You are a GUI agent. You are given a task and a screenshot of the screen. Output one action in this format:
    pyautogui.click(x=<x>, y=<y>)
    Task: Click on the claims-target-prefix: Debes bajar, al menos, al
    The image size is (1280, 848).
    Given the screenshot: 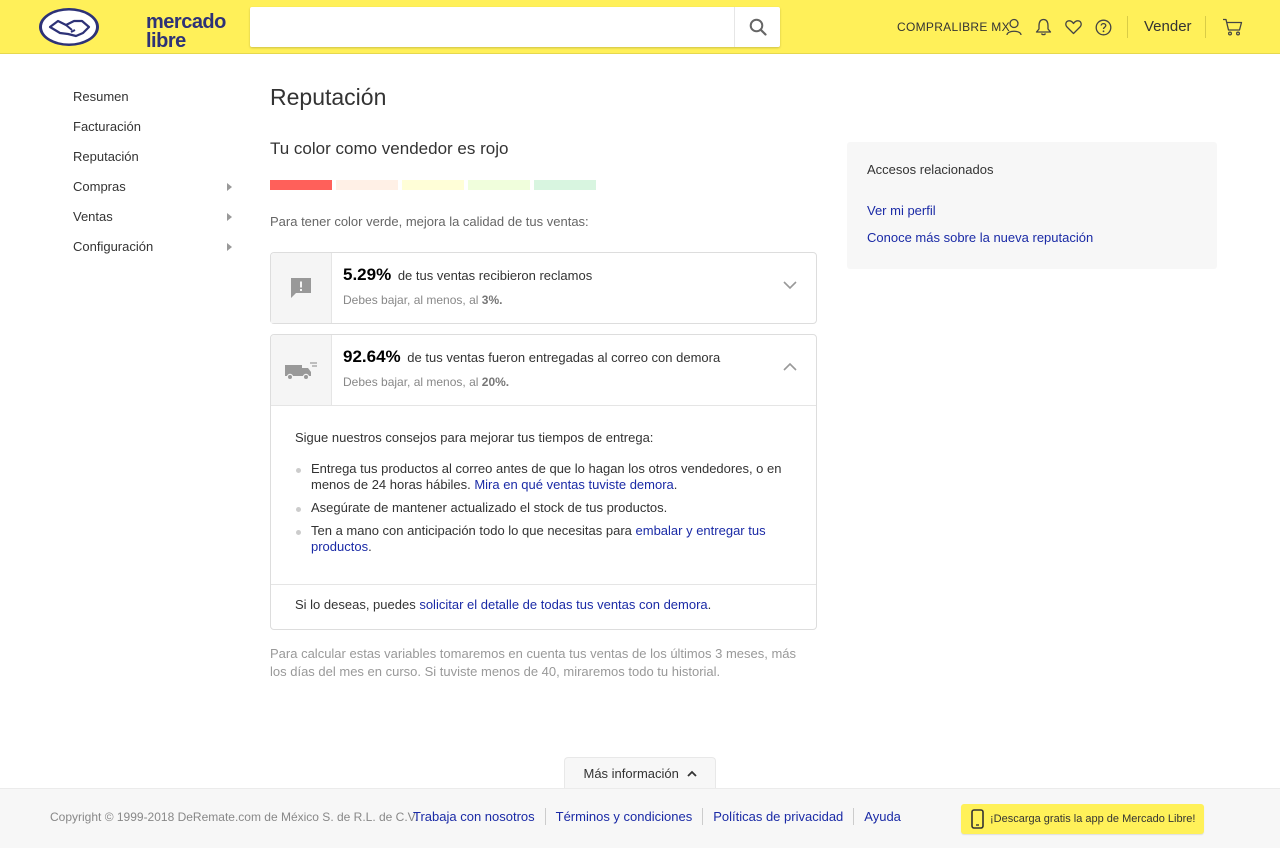 What is the action you would take?
    pyautogui.click(x=411, y=300)
    